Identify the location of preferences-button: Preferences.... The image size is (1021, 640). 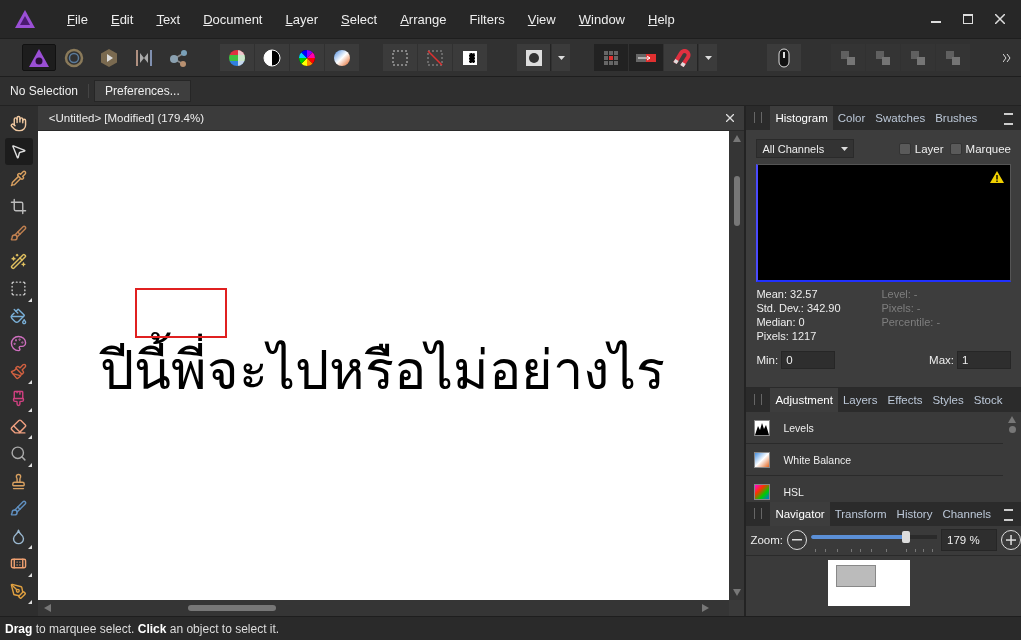
(142, 91).